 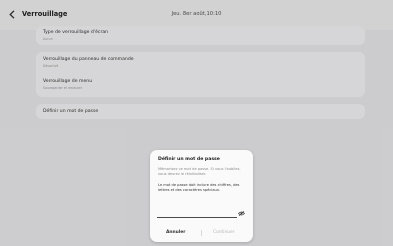 What do you see at coordinates (224, 232) in the screenshot?
I see `continue-button: Continuer` at bounding box center [224, 232].